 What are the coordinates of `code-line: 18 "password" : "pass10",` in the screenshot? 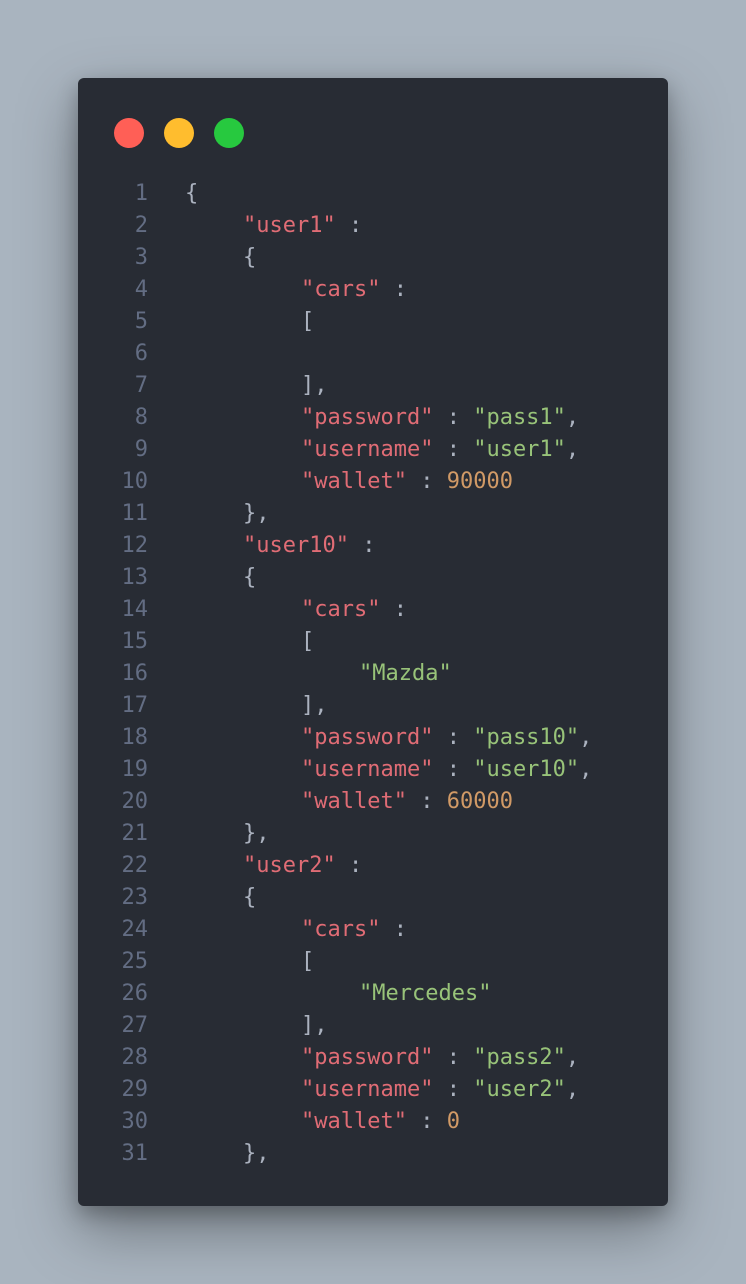 It's located at (373, 738).